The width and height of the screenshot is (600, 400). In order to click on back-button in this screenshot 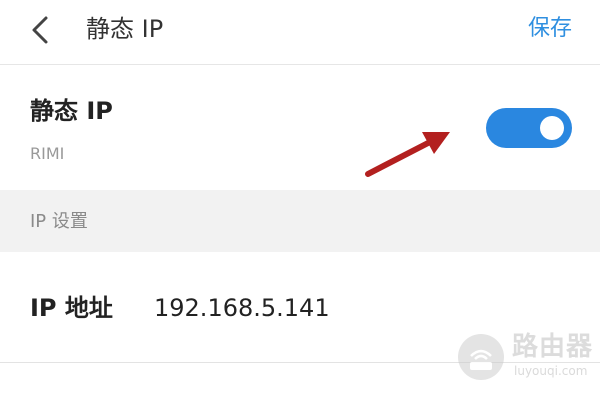, I will do `click(40, 30)`.